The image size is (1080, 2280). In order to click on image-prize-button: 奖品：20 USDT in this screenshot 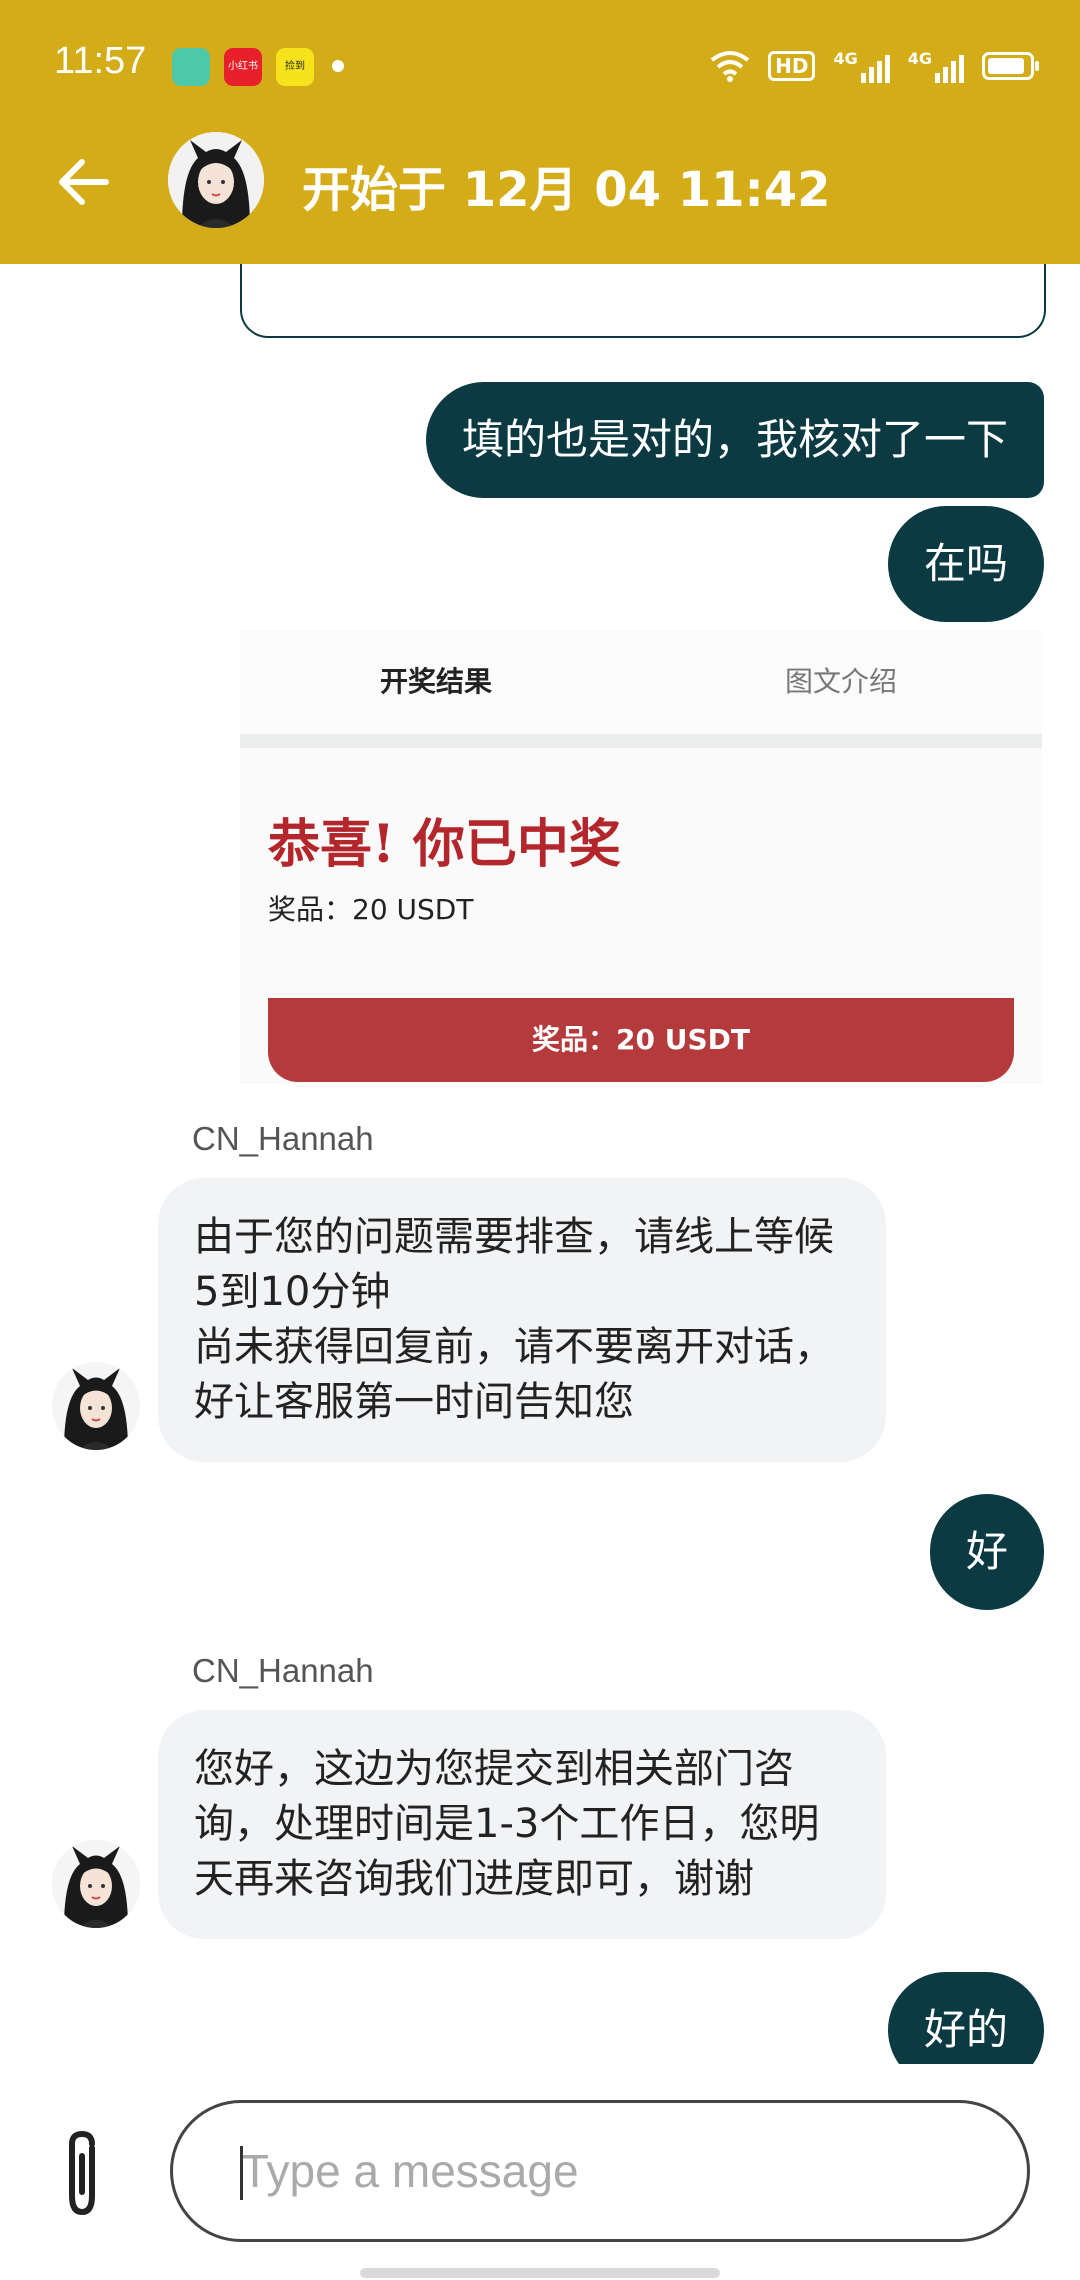, I will do `click(641, 1040)`.